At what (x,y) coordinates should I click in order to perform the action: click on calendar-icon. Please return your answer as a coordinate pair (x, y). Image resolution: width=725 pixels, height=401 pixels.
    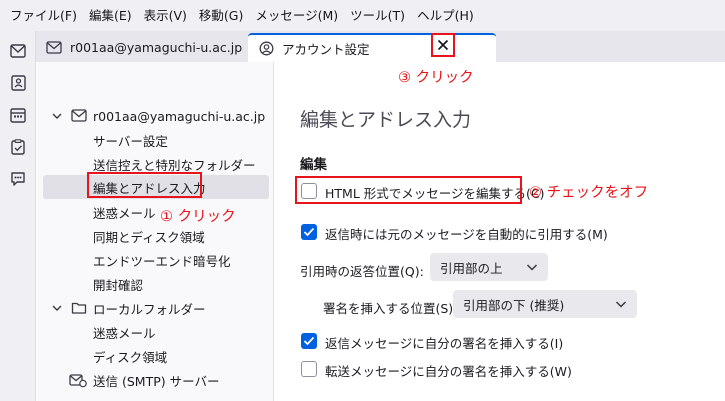
    Looking at the image, I should click on (18, 115).